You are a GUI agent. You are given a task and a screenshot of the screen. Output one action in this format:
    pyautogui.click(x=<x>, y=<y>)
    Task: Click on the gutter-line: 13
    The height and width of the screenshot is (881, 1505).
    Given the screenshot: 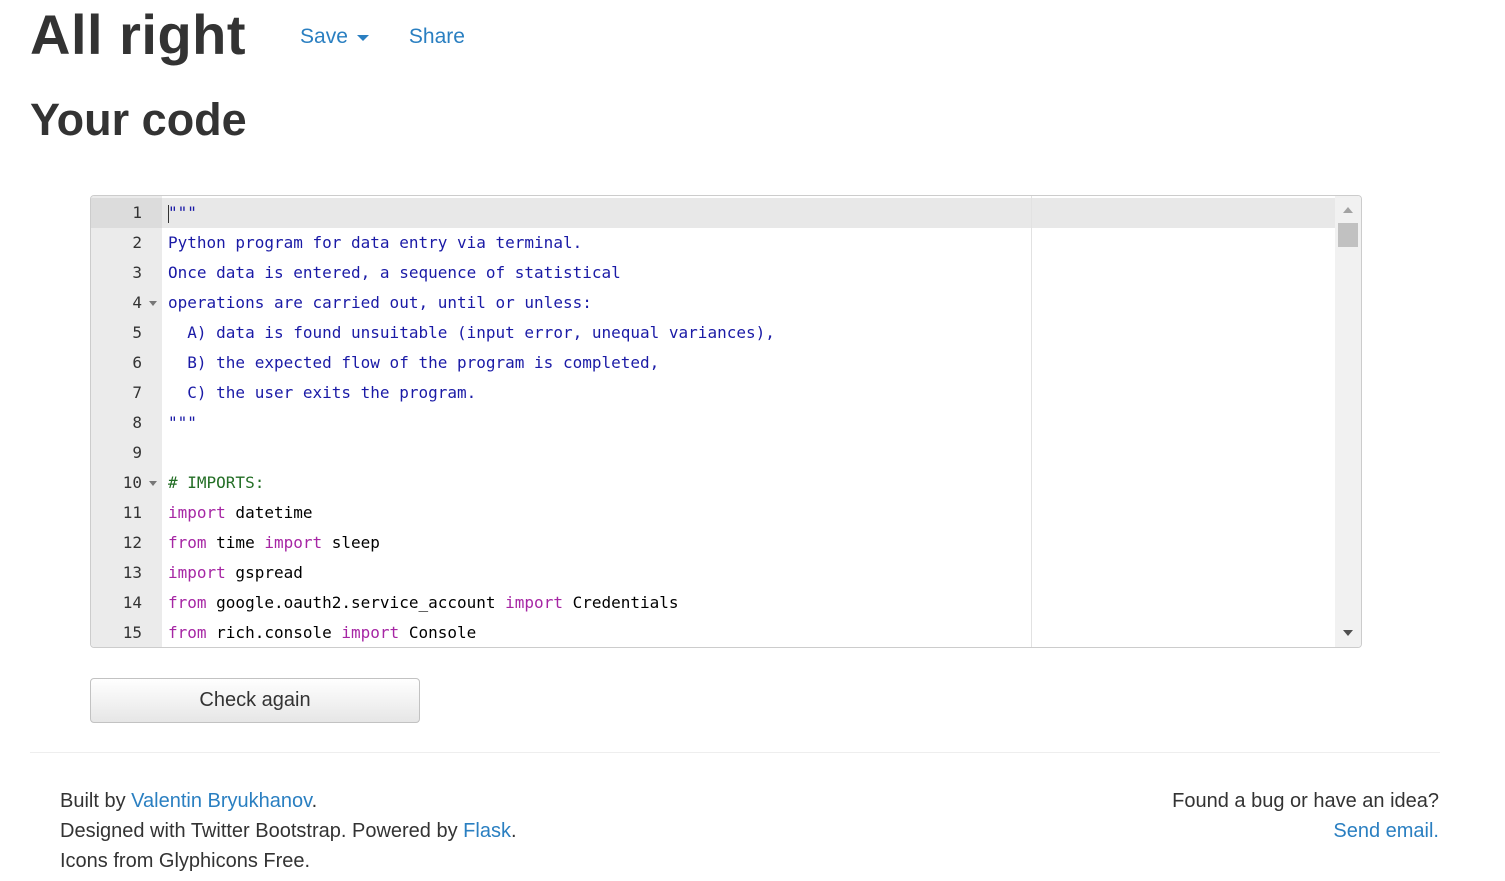 What is the action you would take?
    pyautogui.click(x=126, y=573)
    